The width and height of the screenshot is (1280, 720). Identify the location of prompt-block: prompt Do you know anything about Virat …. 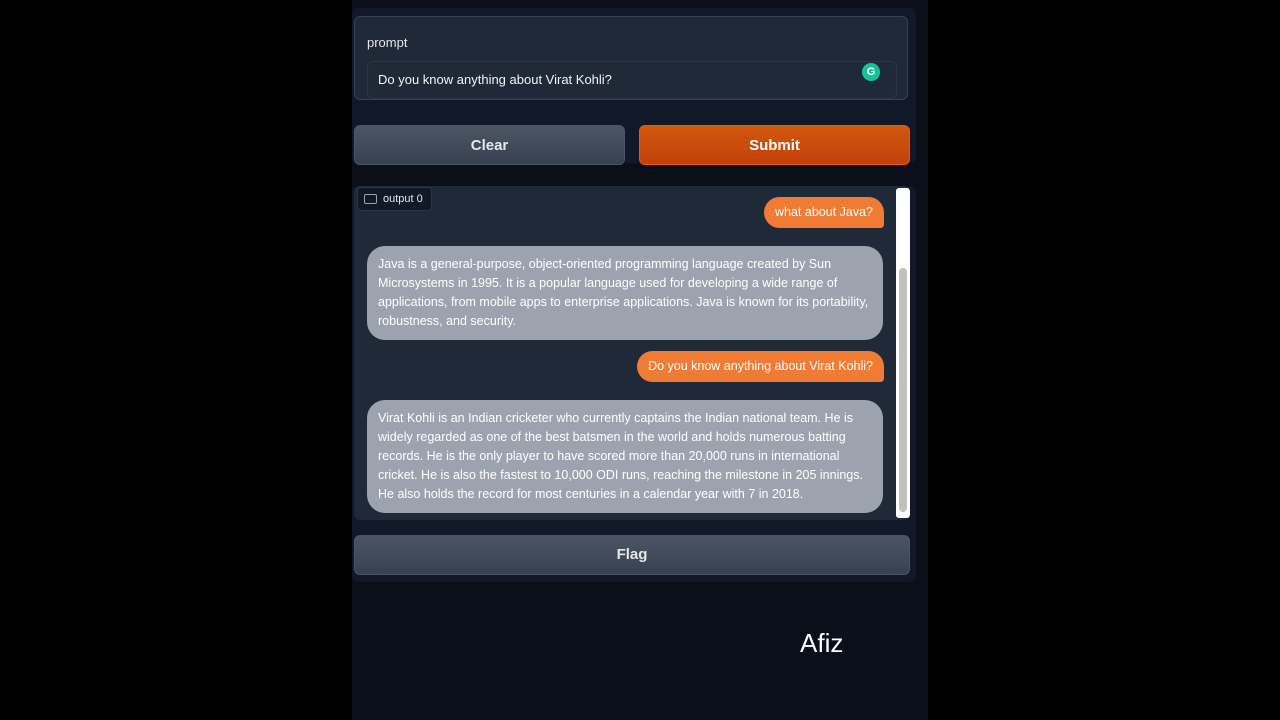
(631, 58).